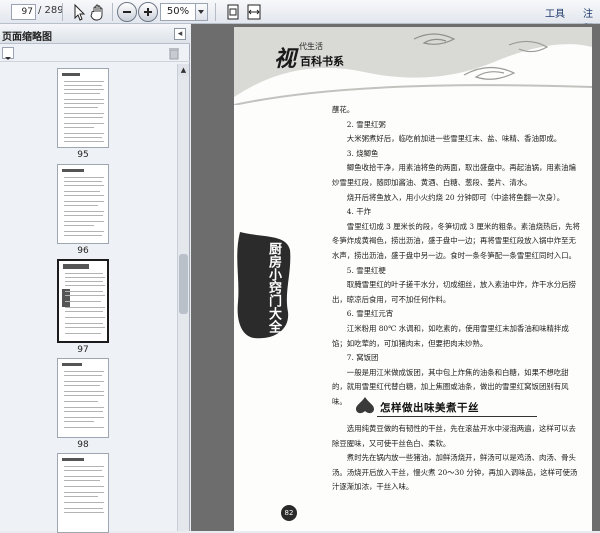  What do you see at coordinates (370, 314) in the screenshot?
I see `text-paragraph: 6. 雪里红元宵` at bounding box center [370, 314].